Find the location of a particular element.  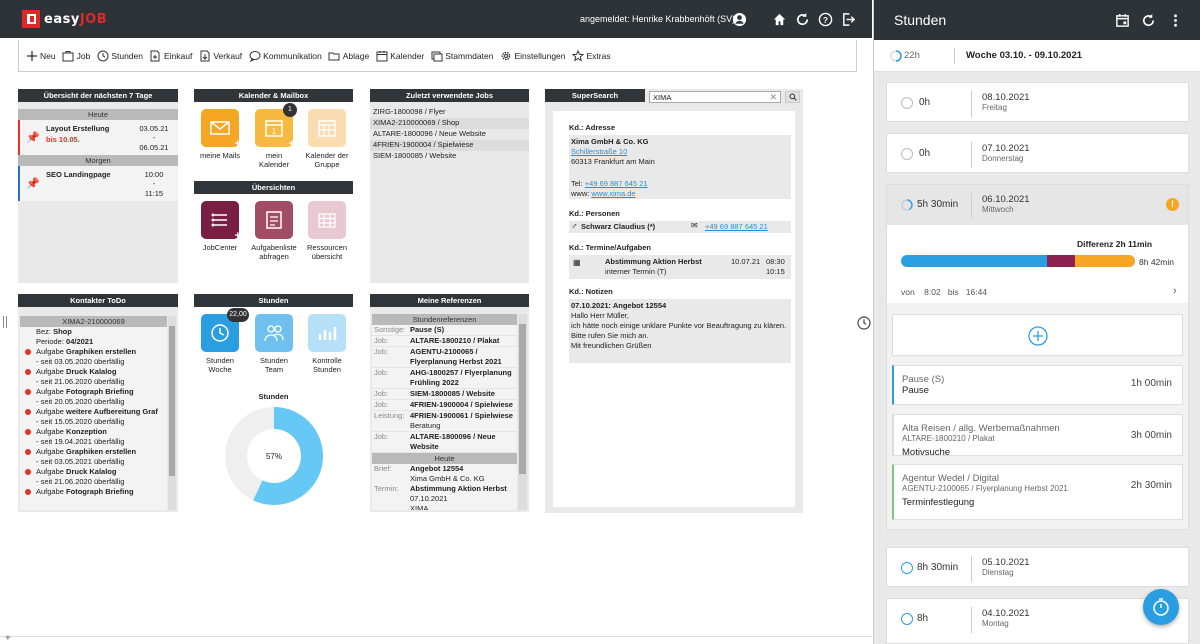

task-item: Aufgabe weitere Aufbereitung Graf is located at coordinates (93, 412).